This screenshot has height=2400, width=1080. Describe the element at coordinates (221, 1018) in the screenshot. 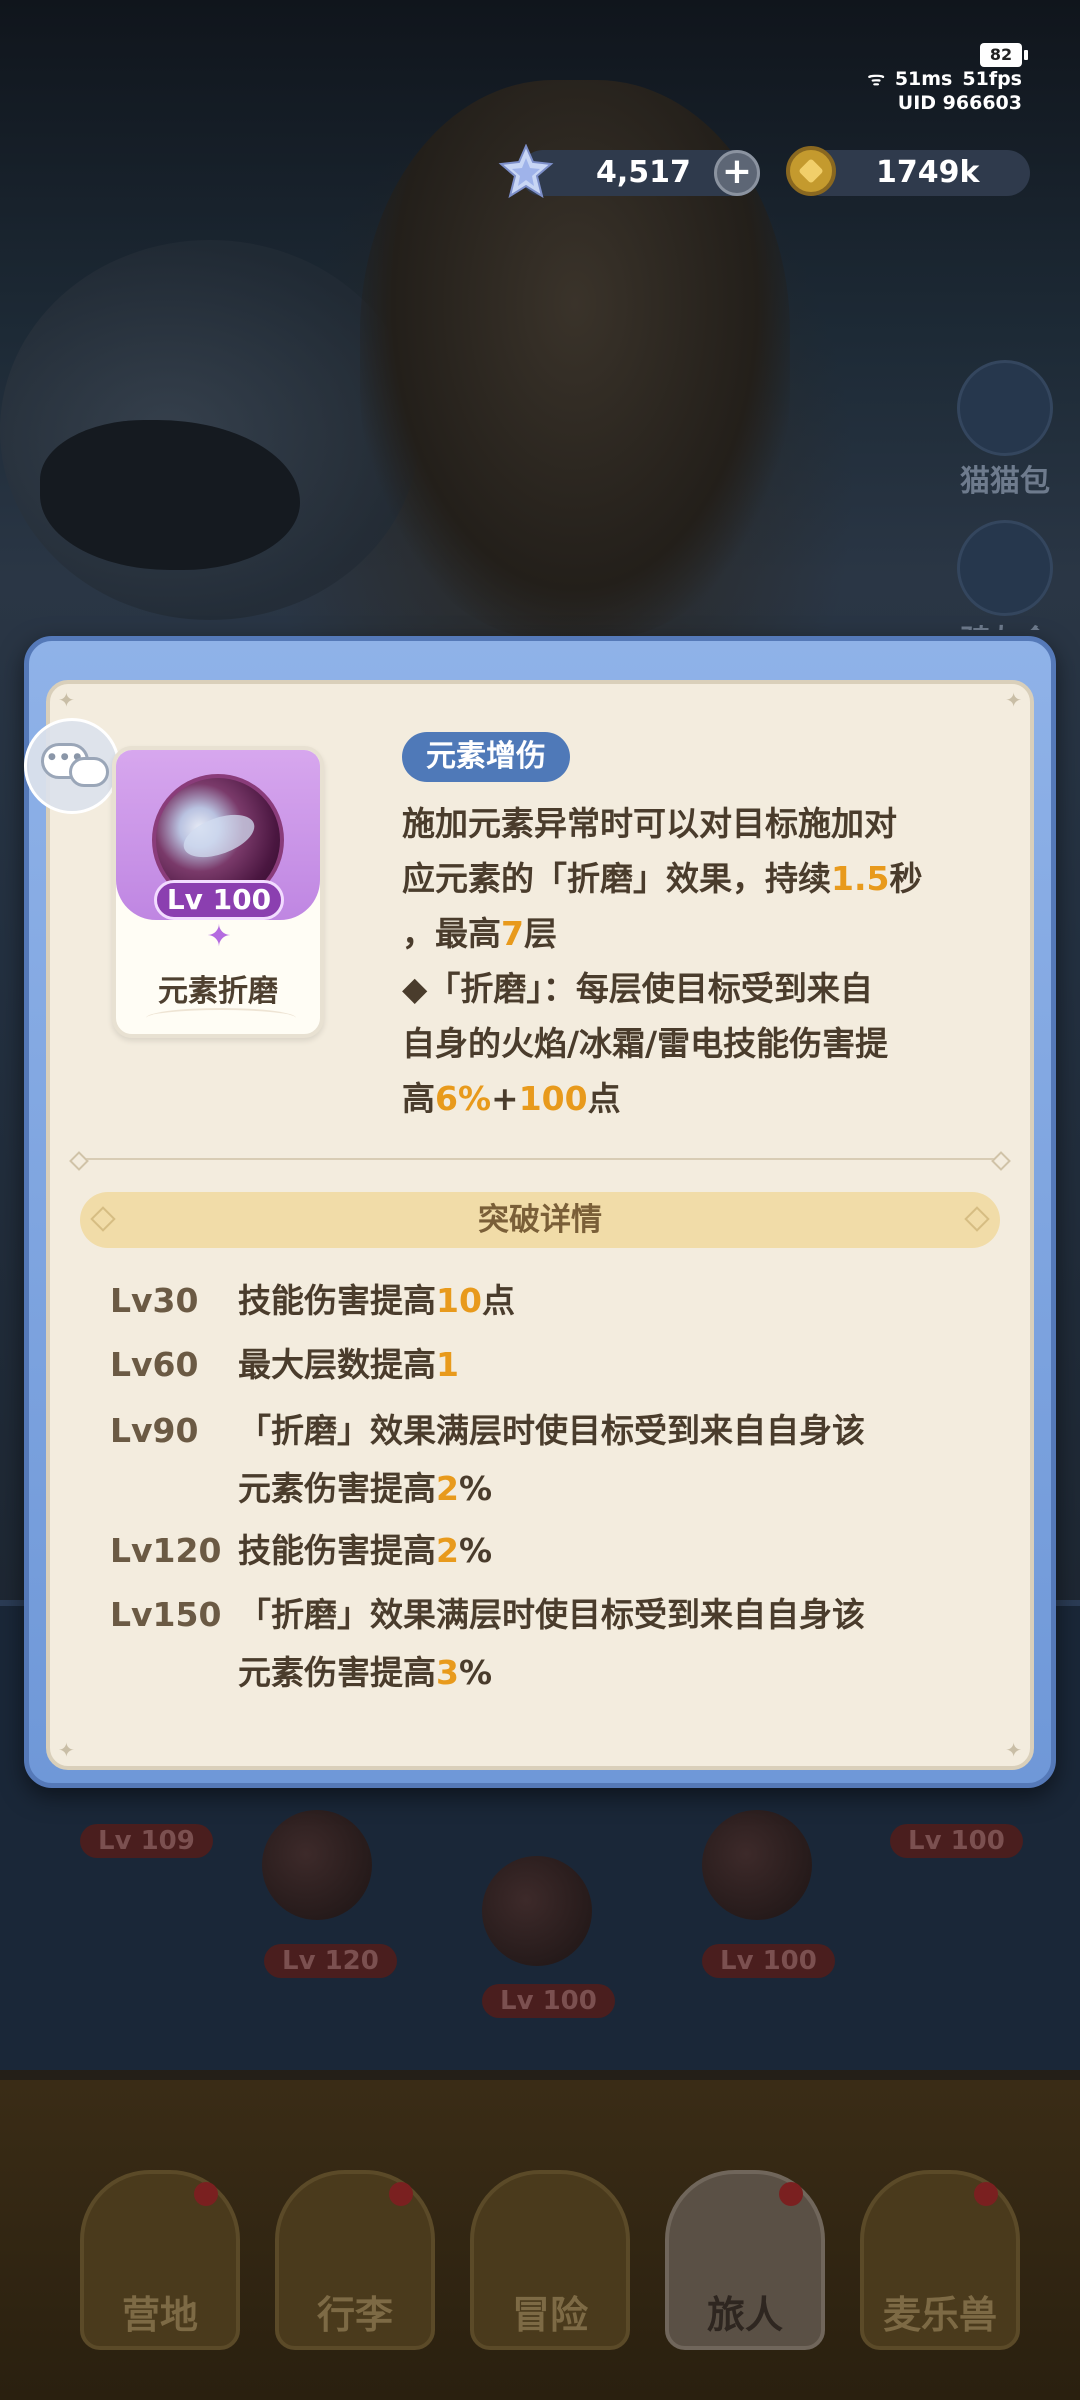

I see `card-pattern` at that location.